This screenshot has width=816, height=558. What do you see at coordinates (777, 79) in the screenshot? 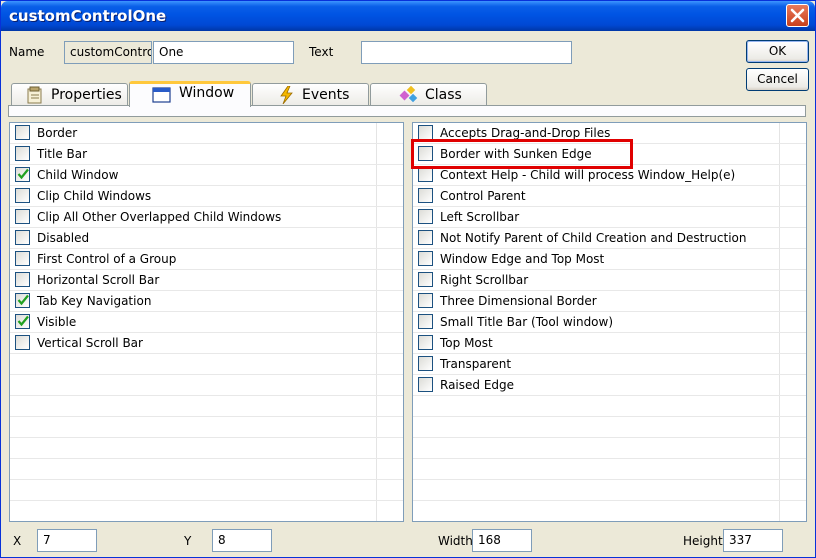
I see `cancel-button: Cancel` at bounding box center [777, 79].